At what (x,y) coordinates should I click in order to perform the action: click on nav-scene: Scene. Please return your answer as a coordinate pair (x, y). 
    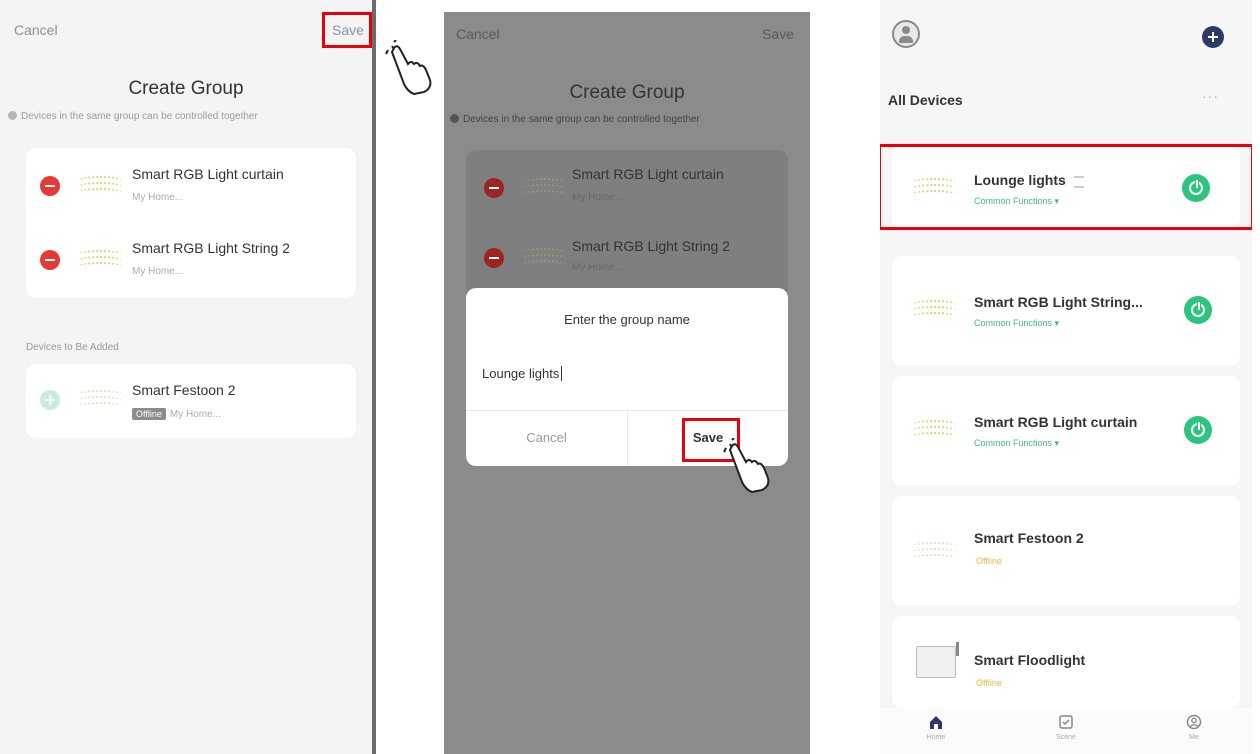
    Looking at the image, I should click on (1066, 727).